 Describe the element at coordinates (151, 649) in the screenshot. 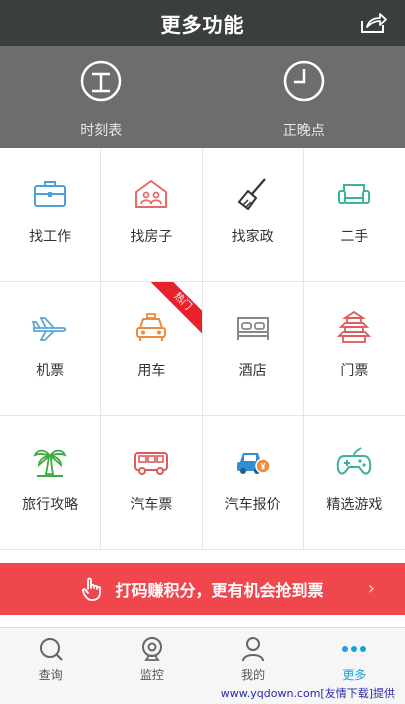

I see `webcam-icon` at that location.